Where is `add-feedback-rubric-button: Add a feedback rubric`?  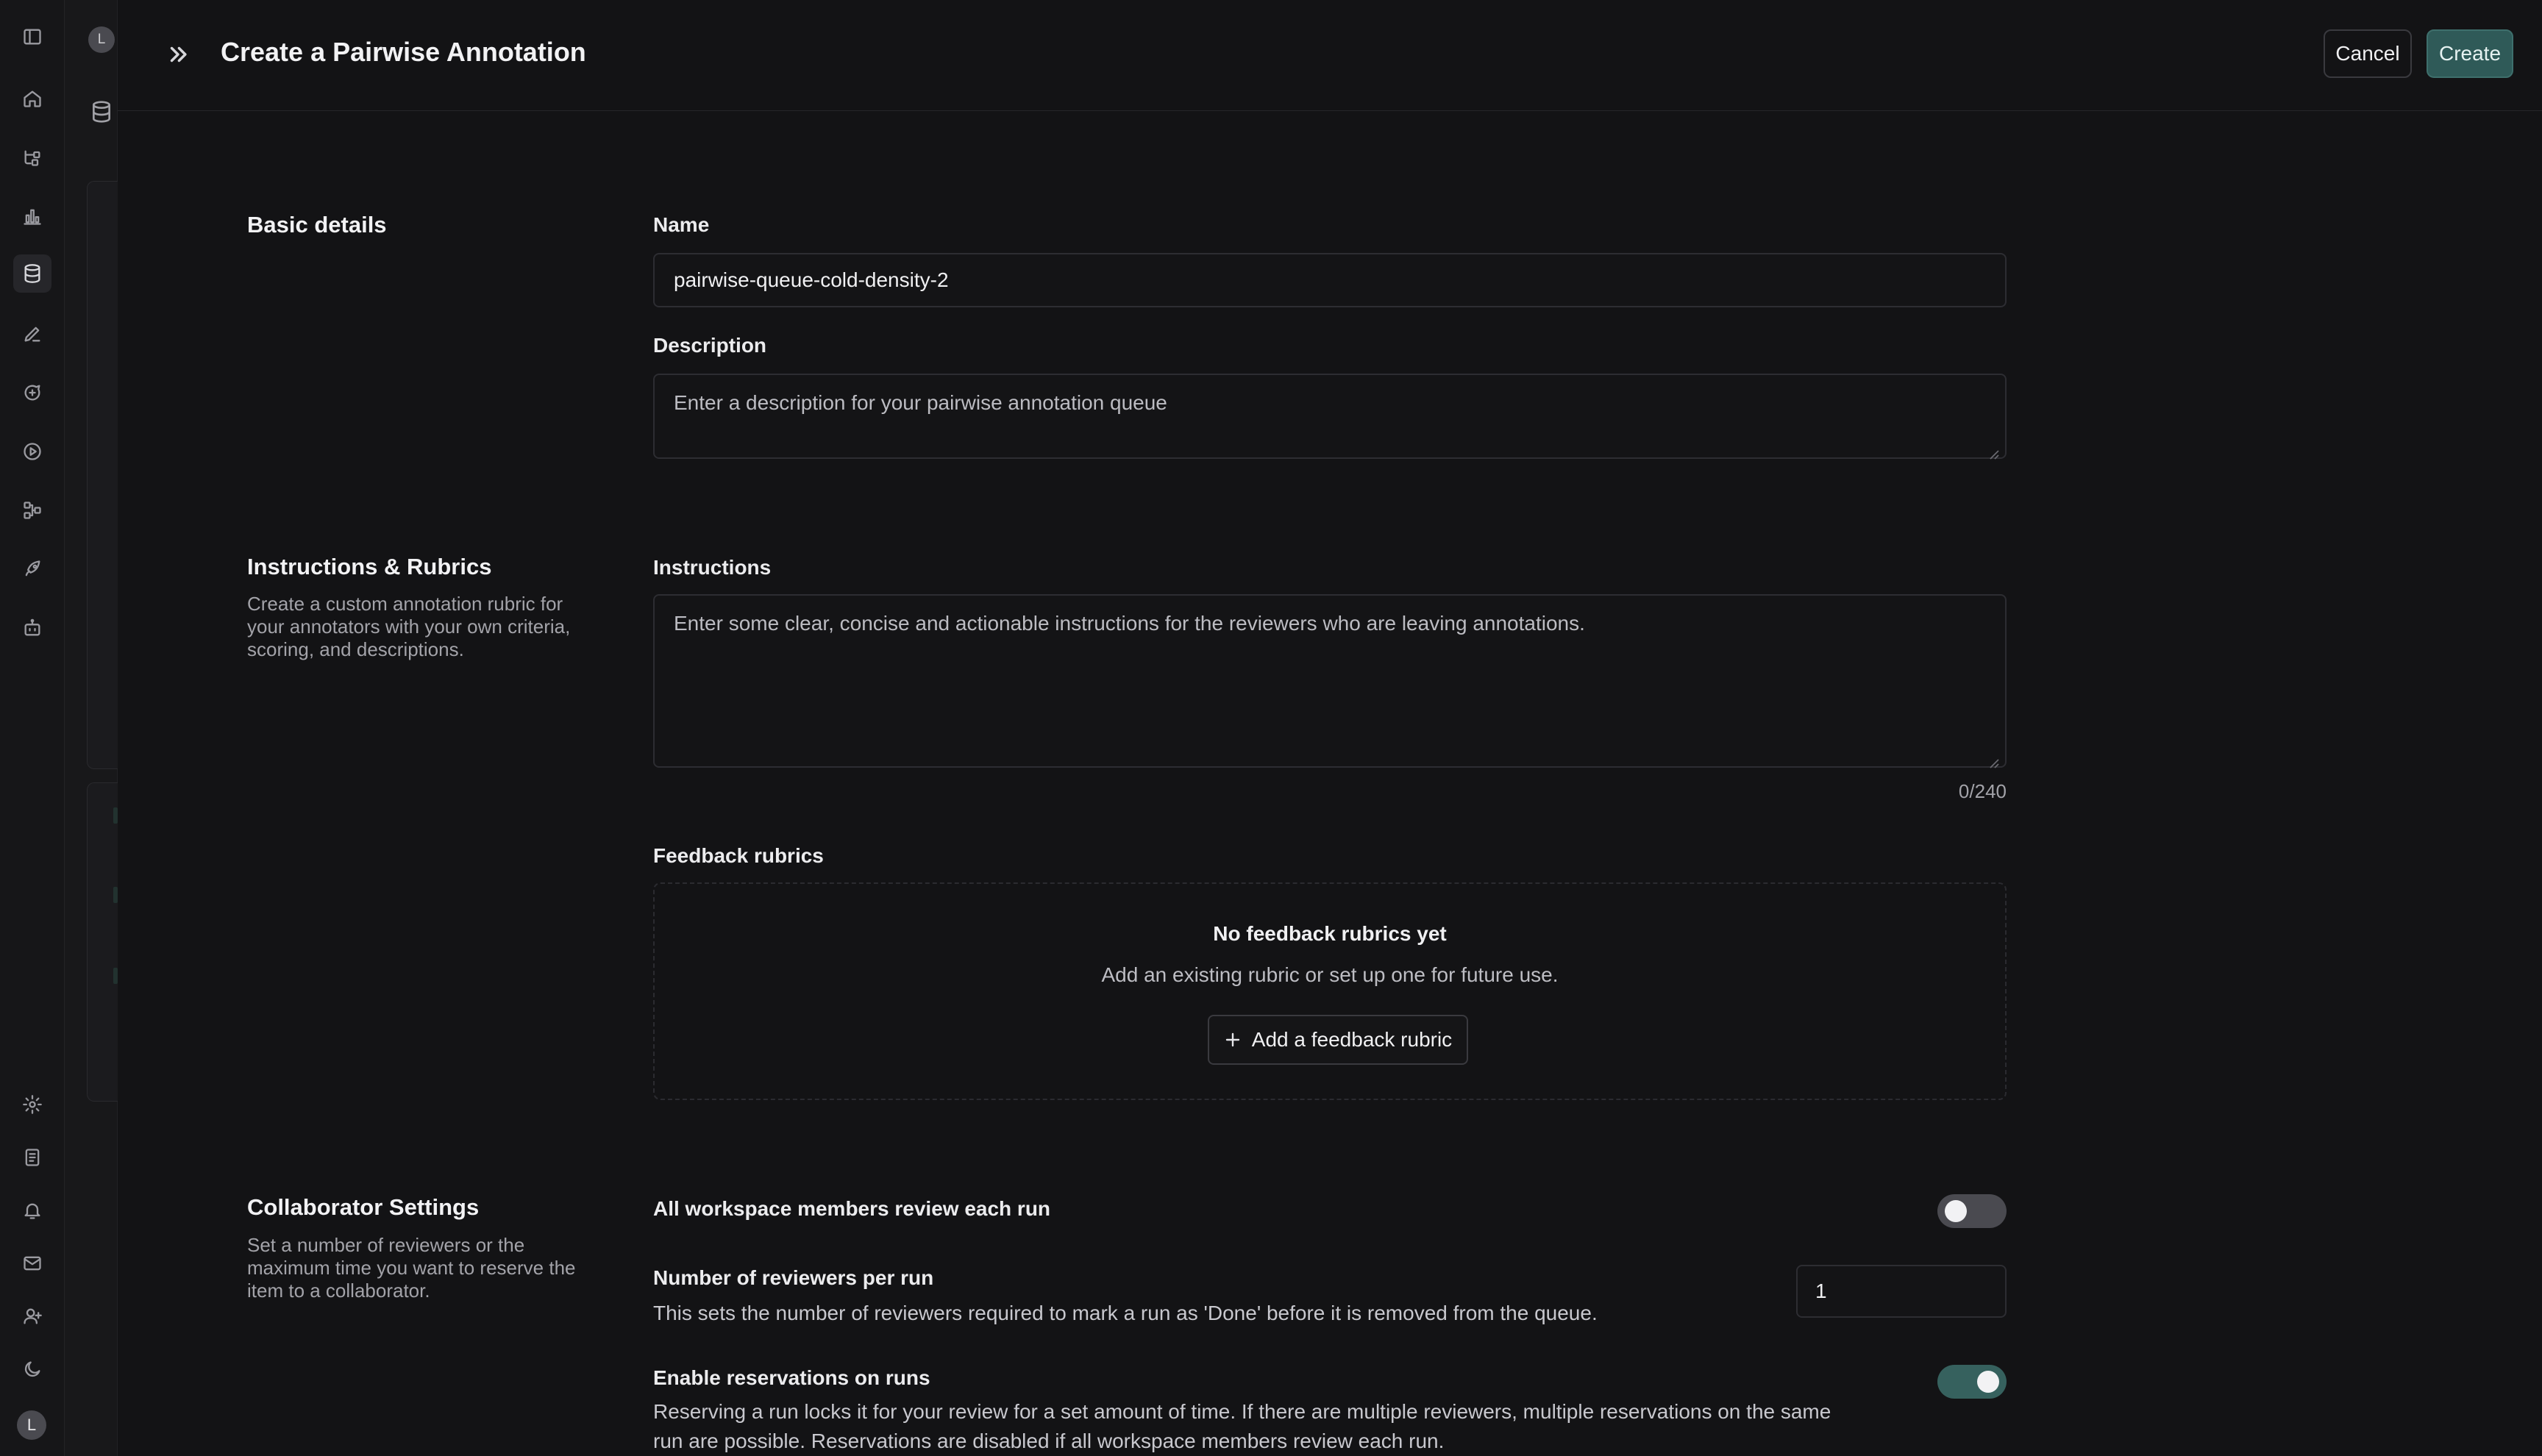 add-feedback-rubric-button: Add a feedback rubric is located at coordinates (1338, 1040).